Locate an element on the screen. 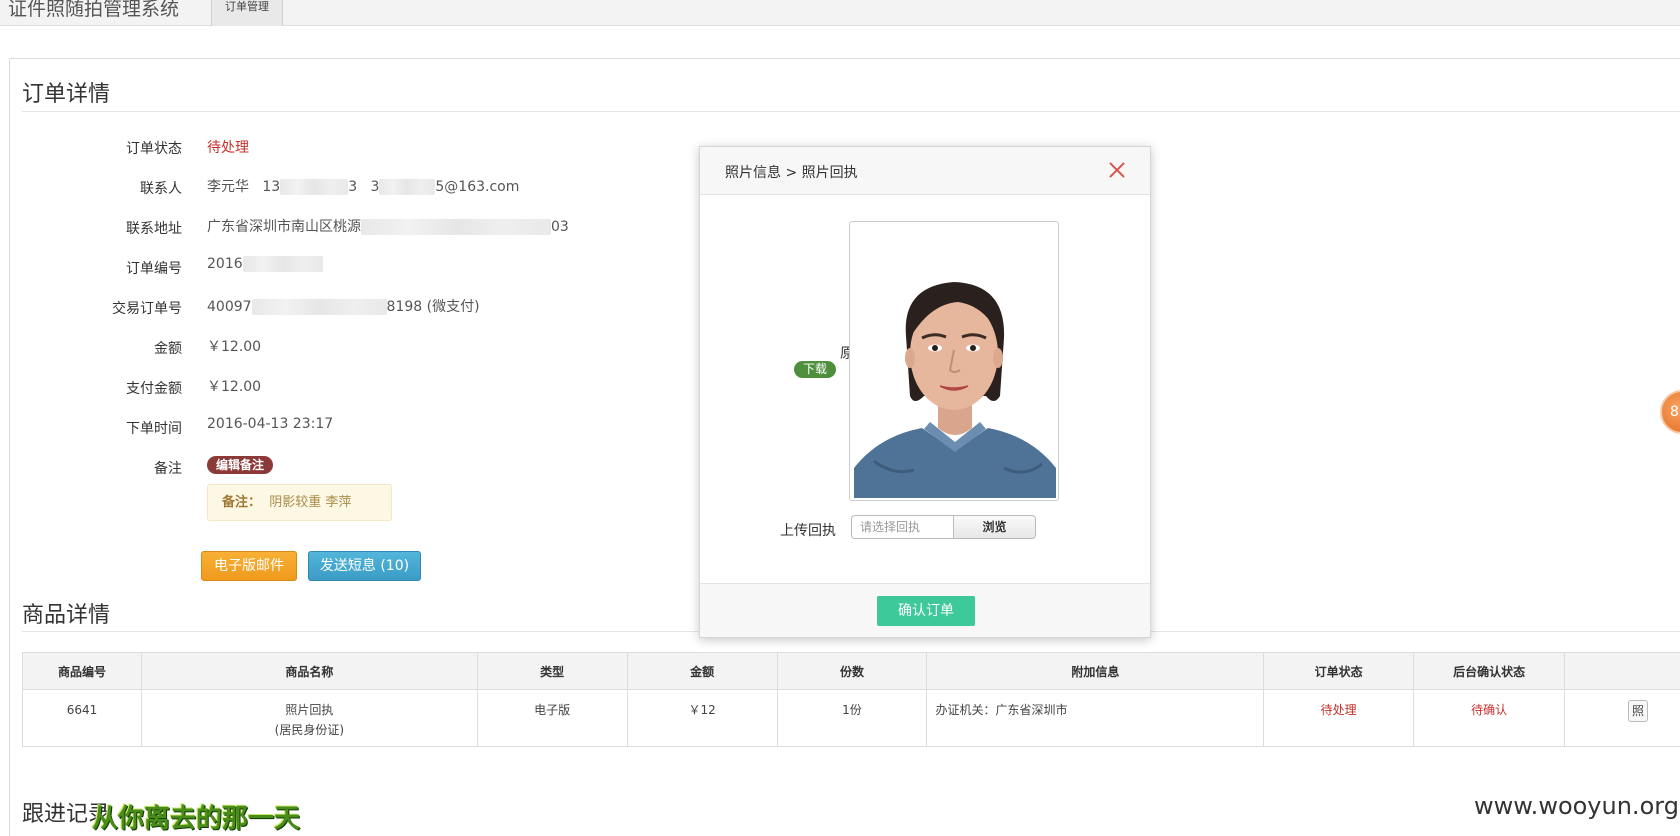 The height and width of the screenshot is (836, 1680). transaction-number-label: 交易订单号 is located at coordinates (147, 309).